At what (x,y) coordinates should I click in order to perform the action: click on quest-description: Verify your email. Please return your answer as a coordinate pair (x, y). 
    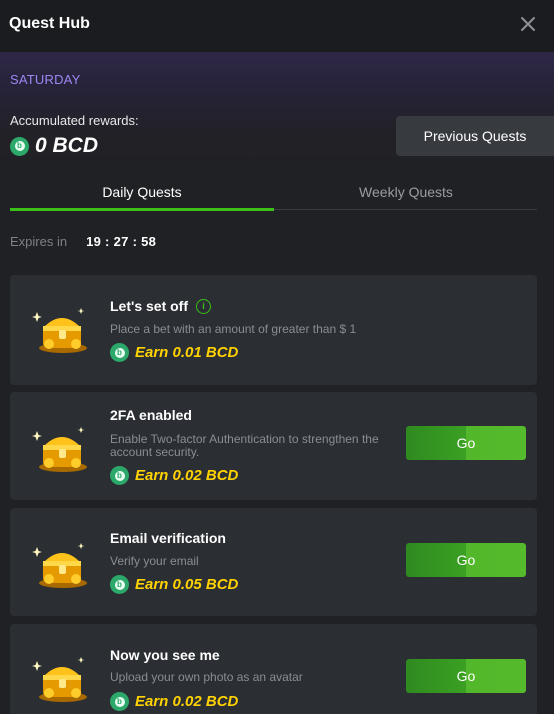
    Looking at the image, I should click on (154, 561).